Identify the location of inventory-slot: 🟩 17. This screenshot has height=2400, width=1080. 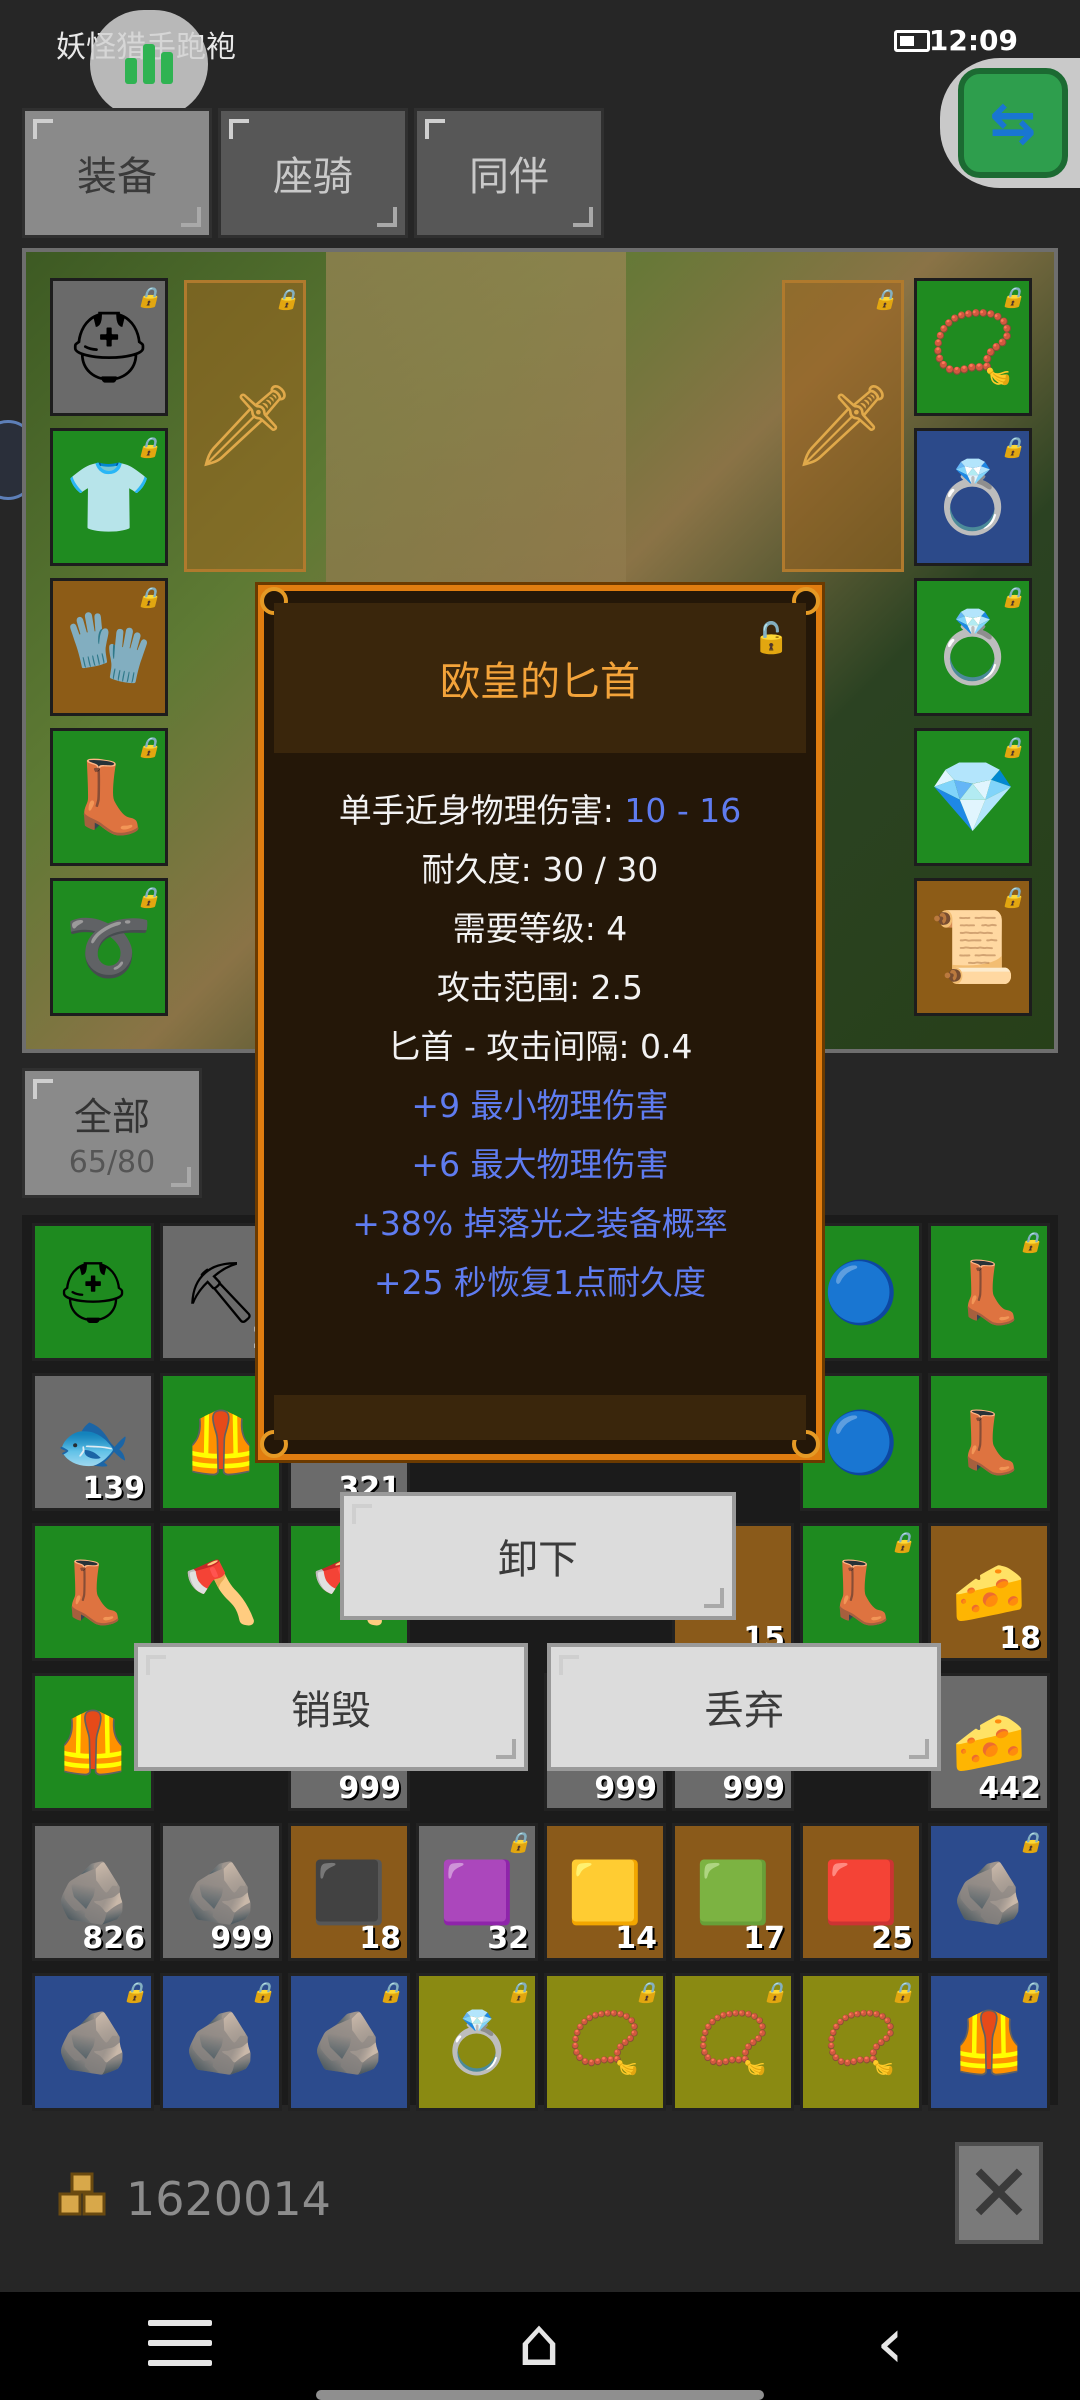
(733, 1892).